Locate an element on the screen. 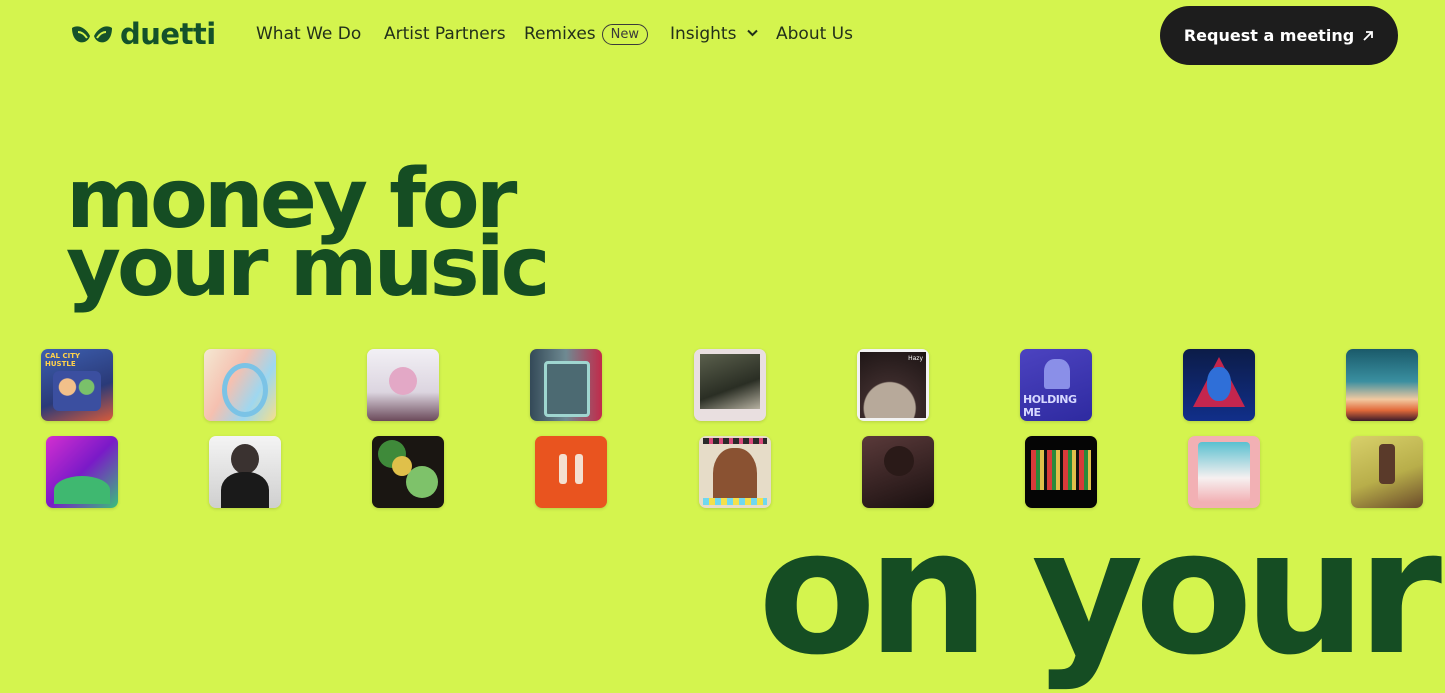  album-cover: Hazy is located at coordinates (893, 385).